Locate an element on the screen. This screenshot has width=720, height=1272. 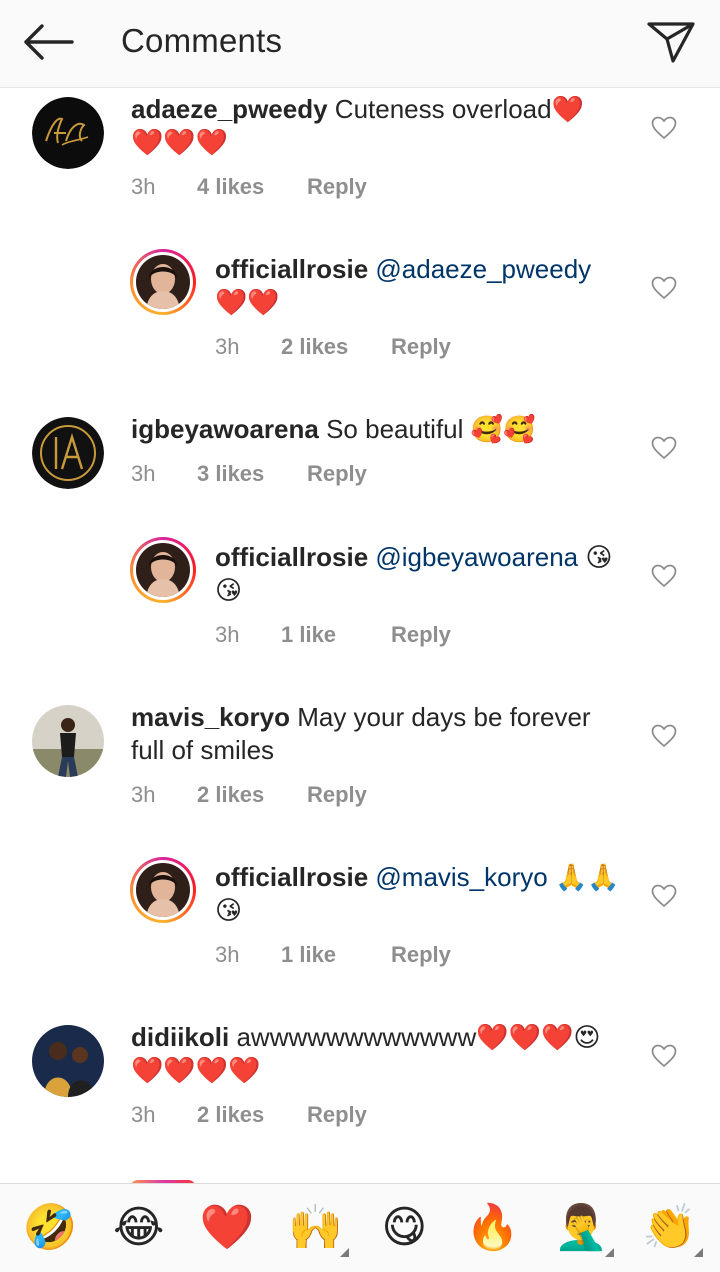
comment-meta: 3h 4 likes Reply is located at coordinates (249, 187).